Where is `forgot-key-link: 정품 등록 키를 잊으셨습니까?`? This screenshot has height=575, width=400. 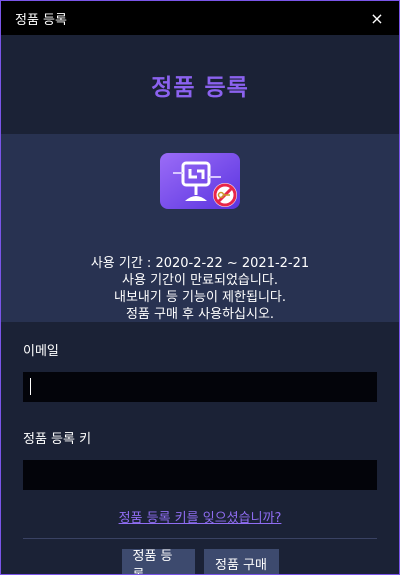 forgot-key-link: 정품 등록 키를 잊으셨습니까? is located at coordinates (200, 518).